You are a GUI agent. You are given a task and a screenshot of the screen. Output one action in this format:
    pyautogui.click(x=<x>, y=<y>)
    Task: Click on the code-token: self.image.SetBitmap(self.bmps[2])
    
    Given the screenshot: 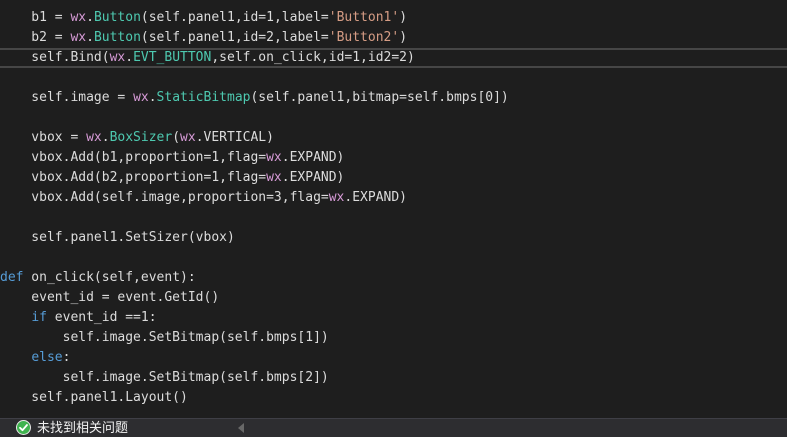 What is the action you would take?
    pyautogui.click(x=164, y=377)
    